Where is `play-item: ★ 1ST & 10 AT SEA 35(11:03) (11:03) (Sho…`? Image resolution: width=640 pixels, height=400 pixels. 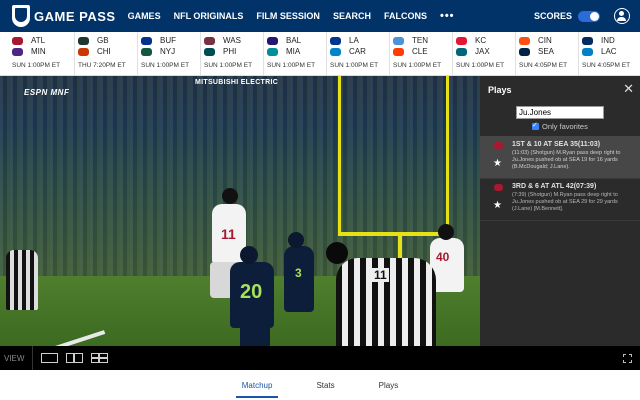
play-item: ★ 1ST & 10 AT SEA 35(11:03) (11:03) (Sho… is located at coordinates (560, 157).